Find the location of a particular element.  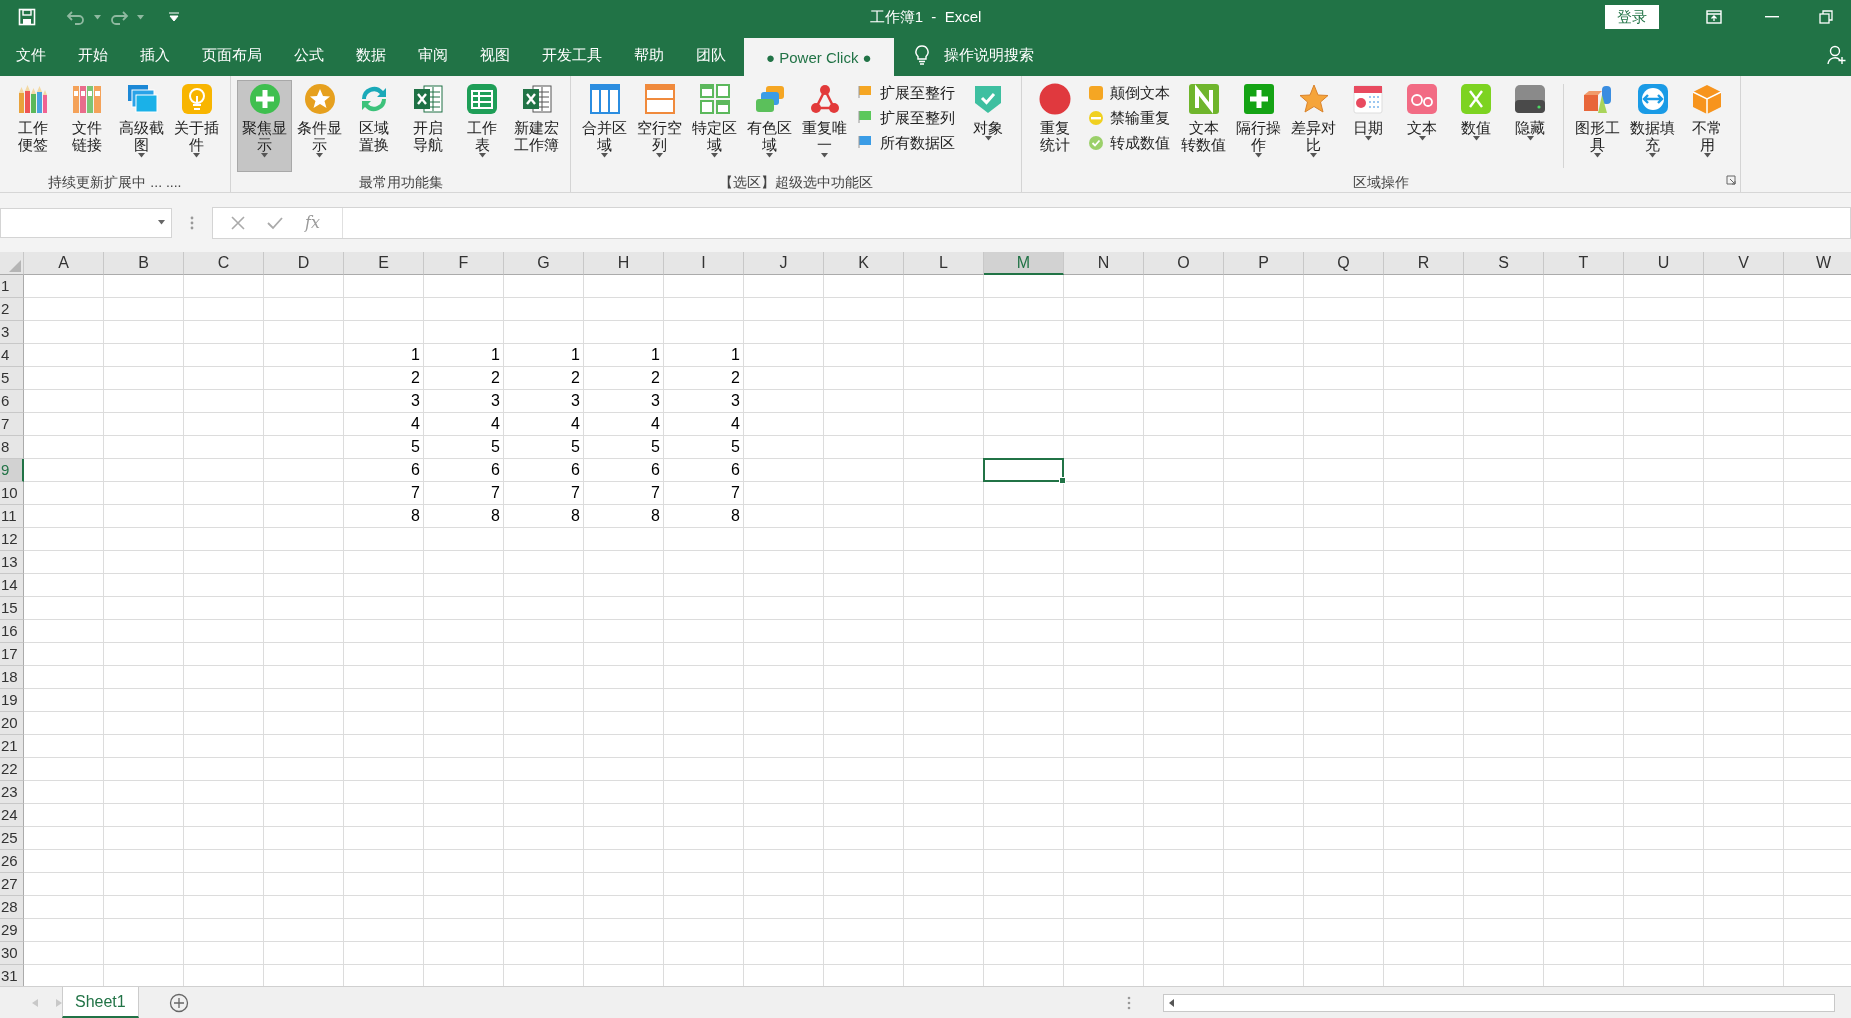

row-header: 6 is located at coordinates (12, 401).